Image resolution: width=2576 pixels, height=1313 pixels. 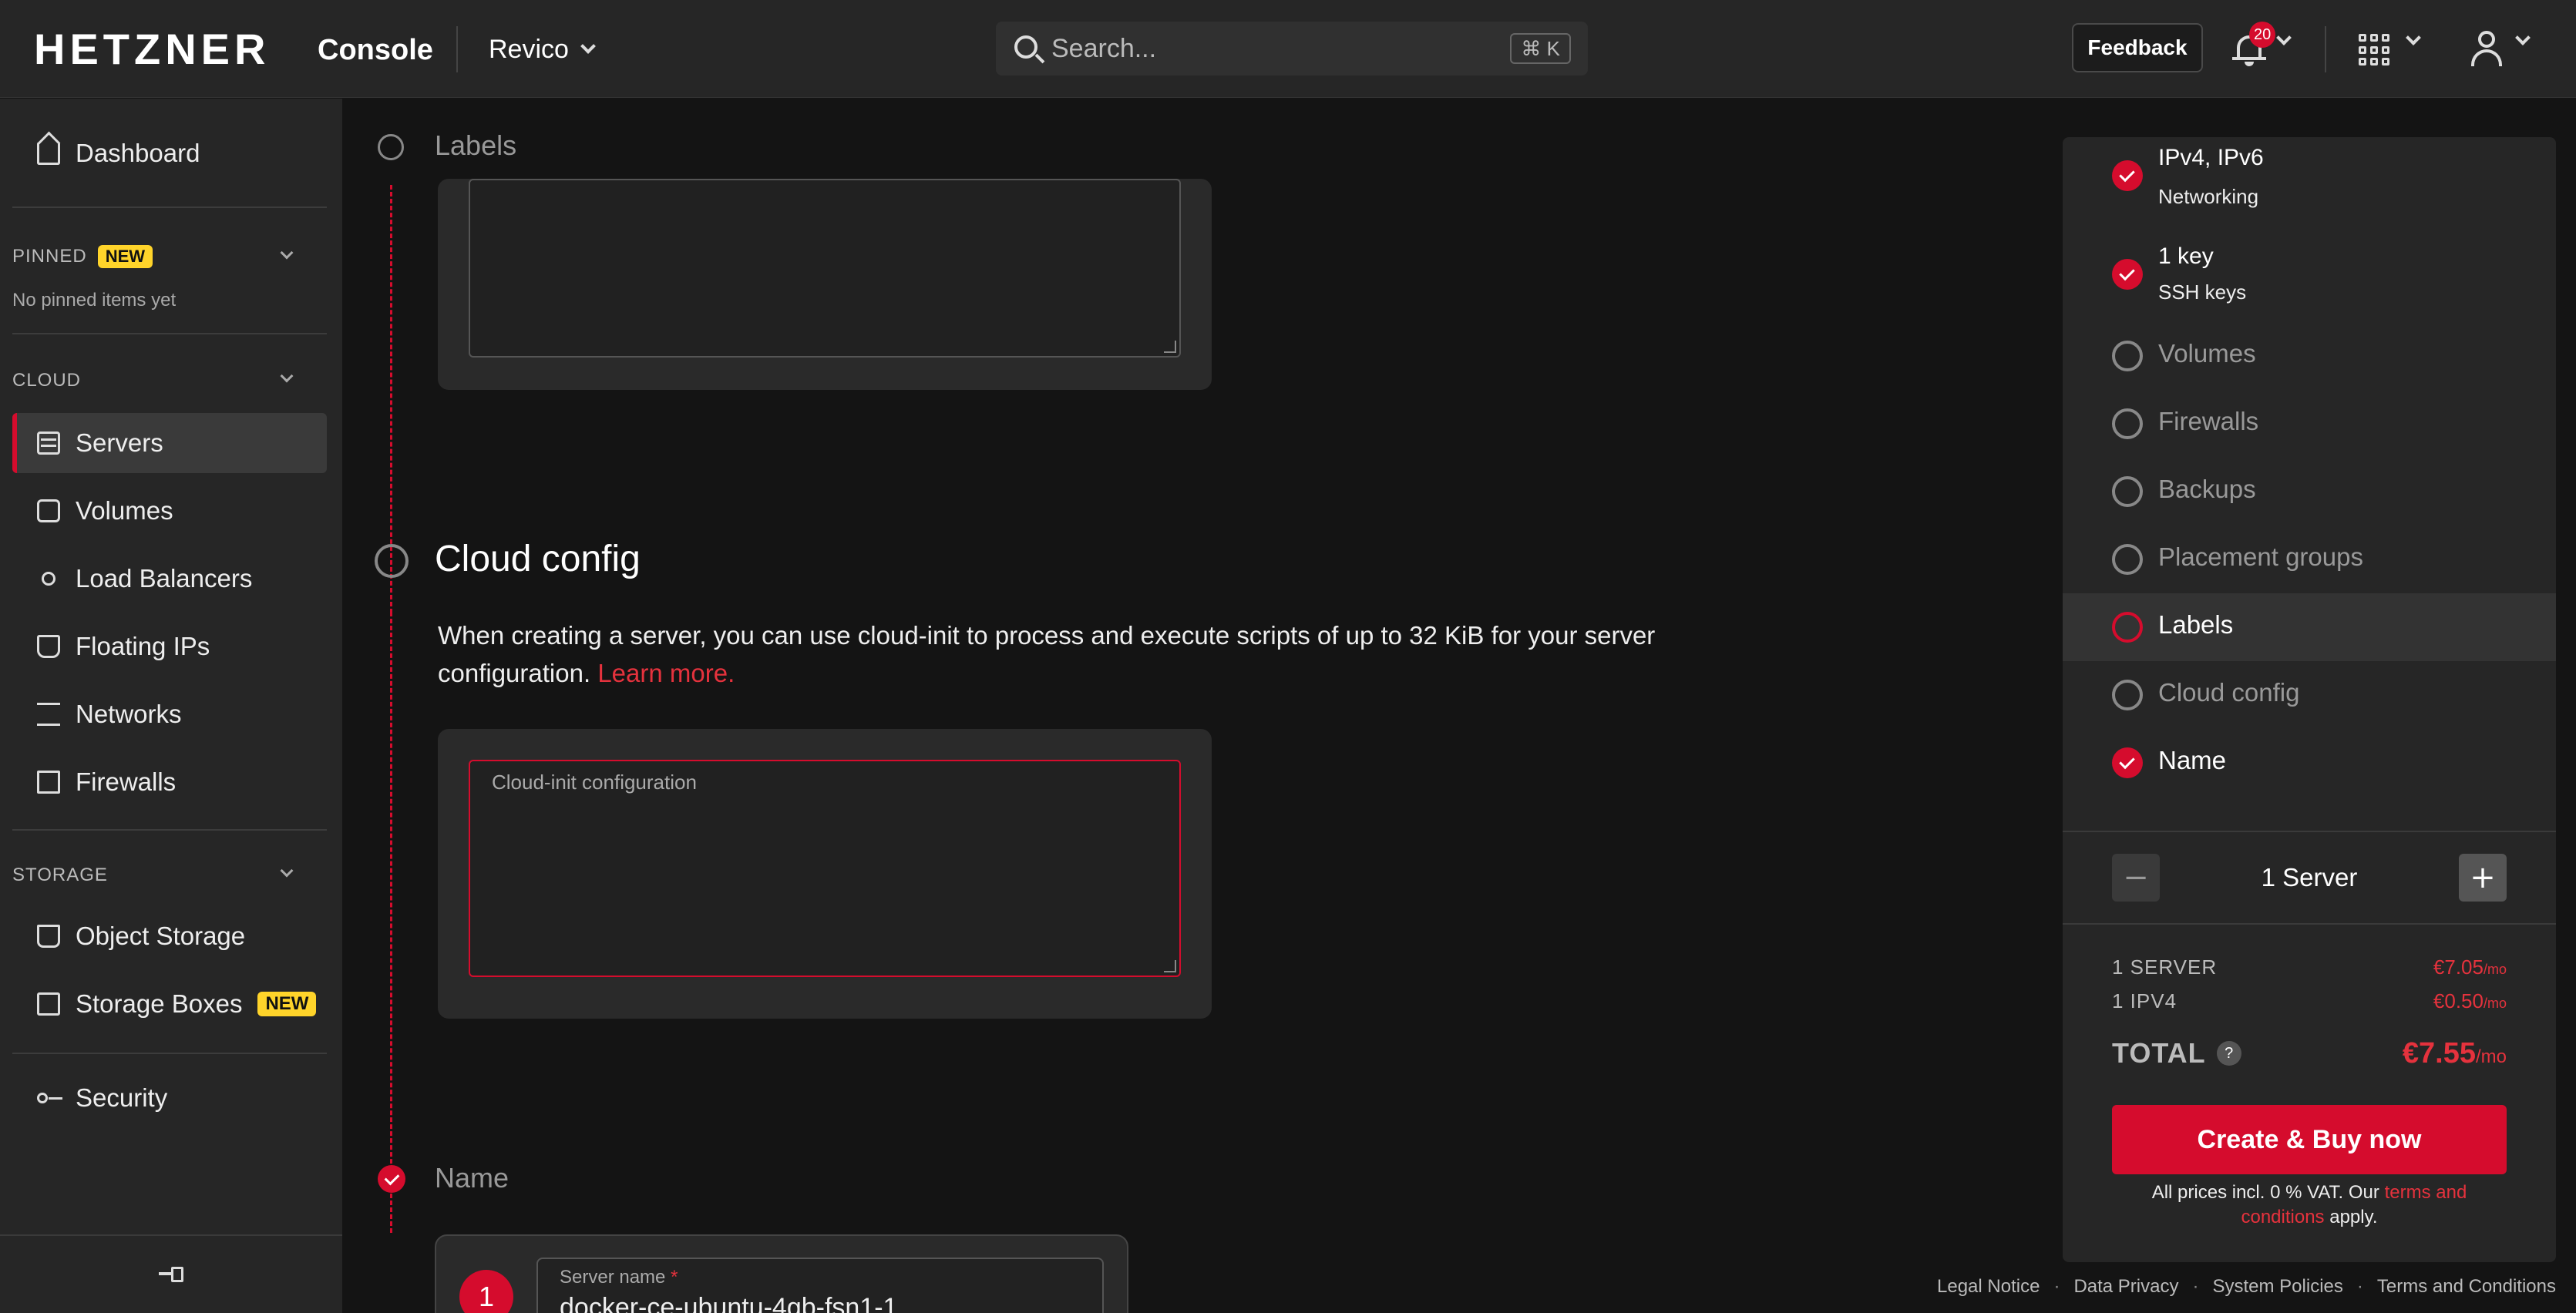 What do you see at coordinates (822, 1303) in the screenshot?
I see `server-name-input` at bounding box center [822, 1303].